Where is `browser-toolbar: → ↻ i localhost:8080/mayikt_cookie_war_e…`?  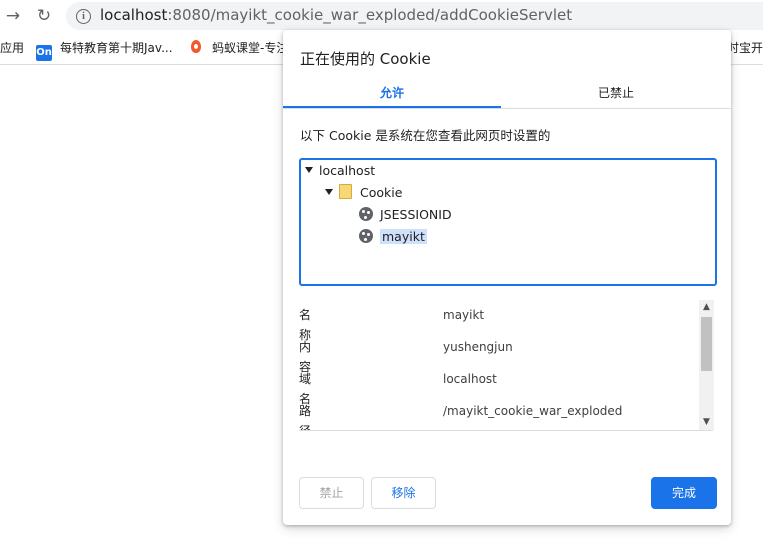
browser-toolbar: → ↻ i localhost:8080/mayikt_cookie_war_e… is located at coordinates (381, 16).